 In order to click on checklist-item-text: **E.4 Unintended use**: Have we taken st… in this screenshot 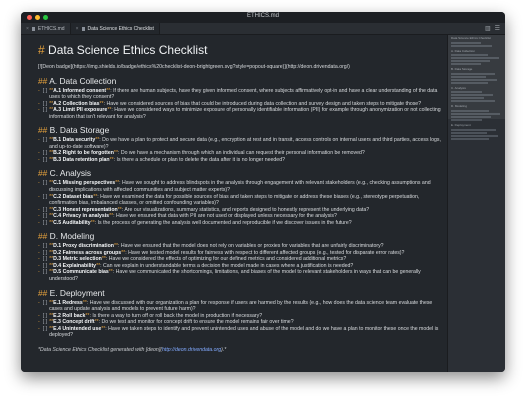, I will do `click(246, 332)`.